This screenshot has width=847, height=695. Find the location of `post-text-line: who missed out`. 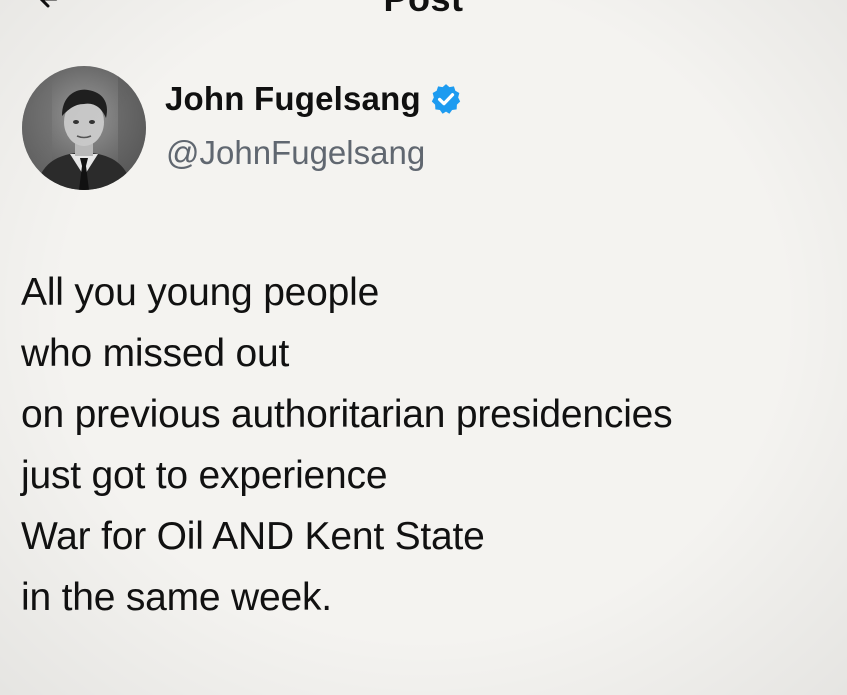

post-text-line: who missed out is located at coordinates (155, 353).